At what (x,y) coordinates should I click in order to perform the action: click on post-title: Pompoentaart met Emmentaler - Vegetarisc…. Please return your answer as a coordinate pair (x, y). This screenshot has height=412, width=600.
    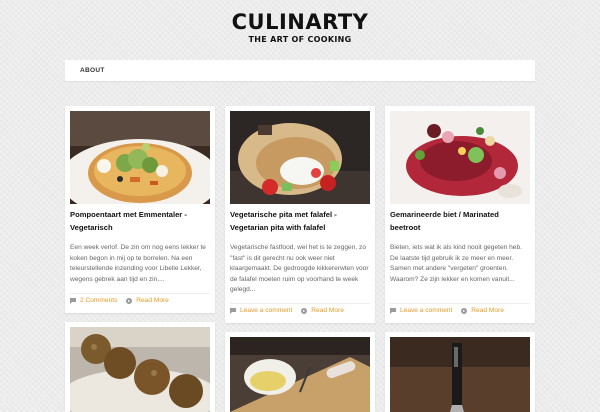
    Looking at the image, I should click on (140, 221).